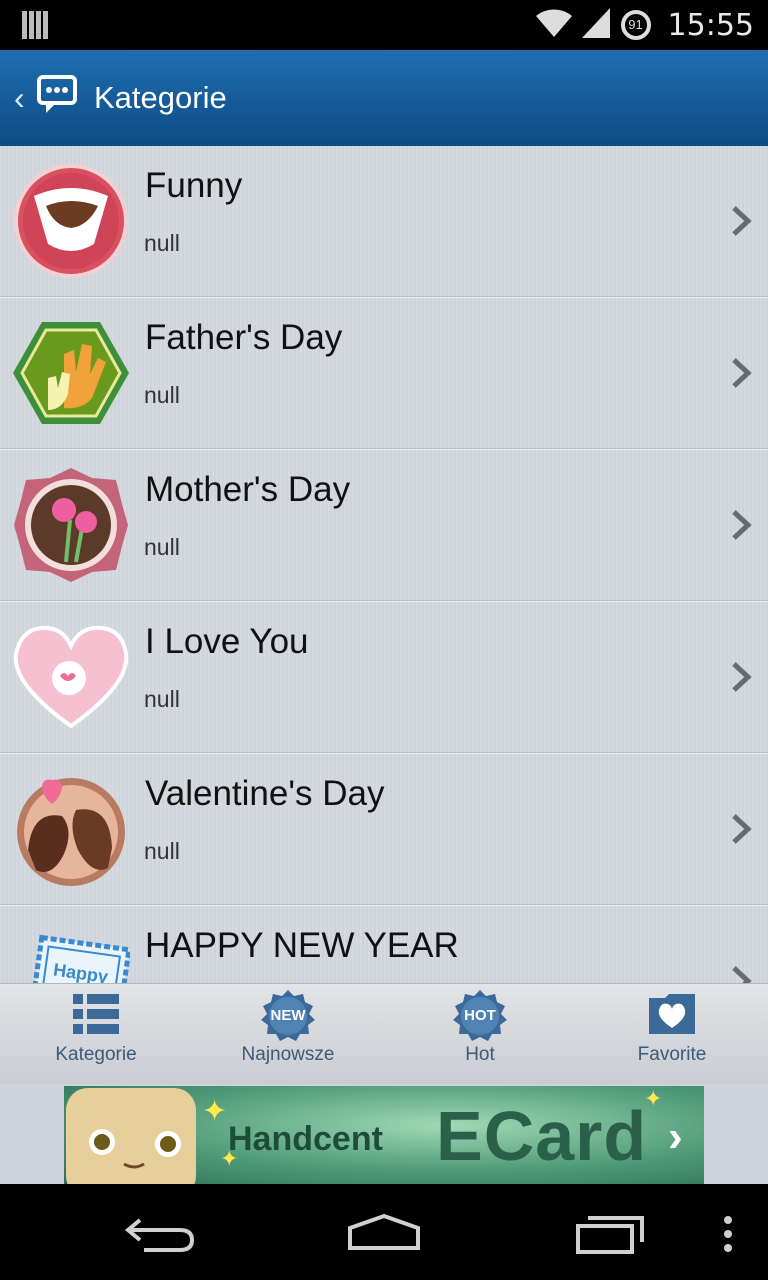 This screenshot has width=768, height=1280. What do you see at coordinates (139, 1135) in the screenshot?
I see `mascot-icon` at bounding box center [139, 1135].